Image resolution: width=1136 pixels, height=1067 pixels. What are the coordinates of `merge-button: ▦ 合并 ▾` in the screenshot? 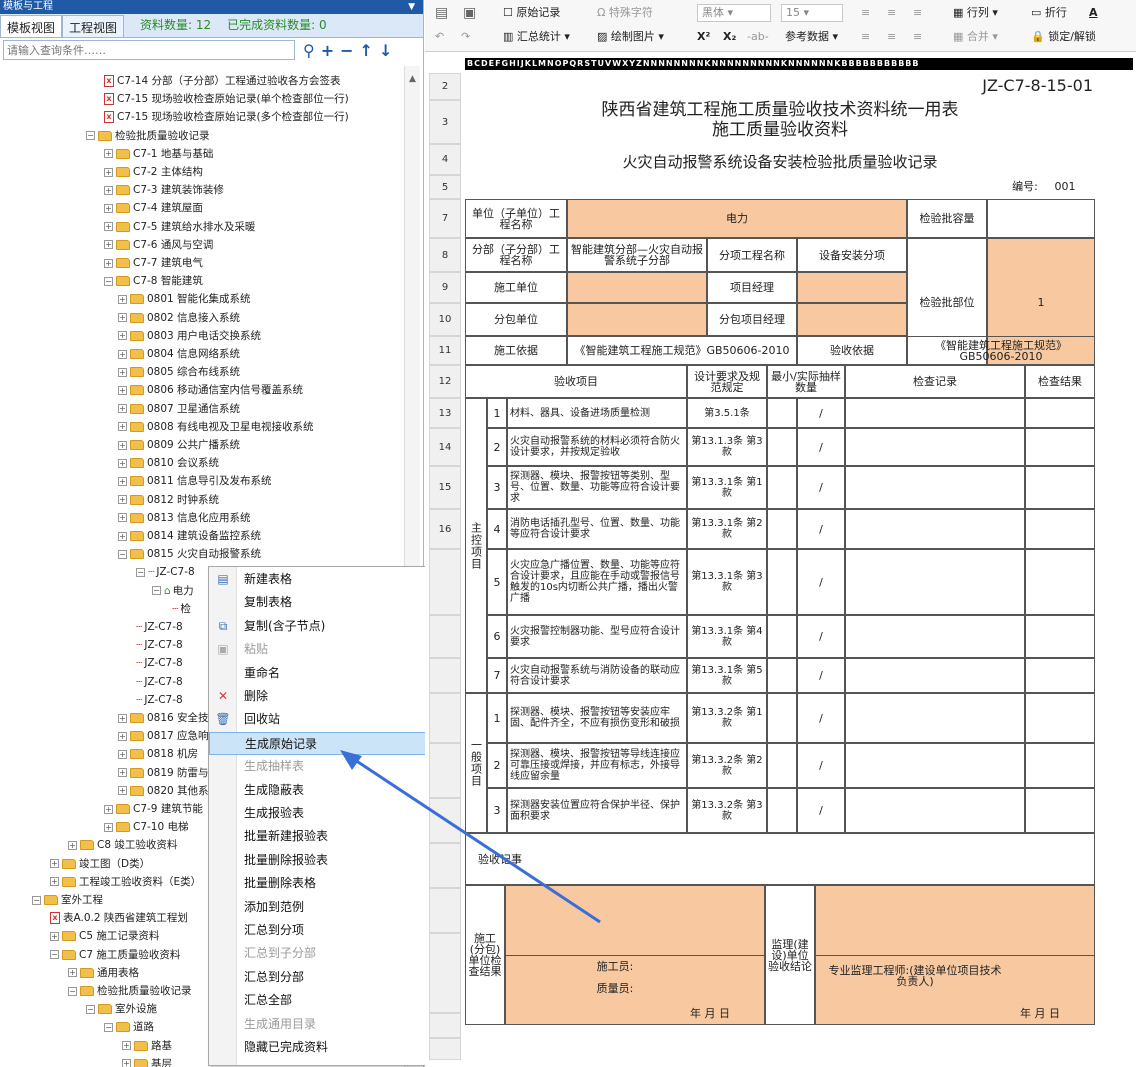 It's located at (975, 37).